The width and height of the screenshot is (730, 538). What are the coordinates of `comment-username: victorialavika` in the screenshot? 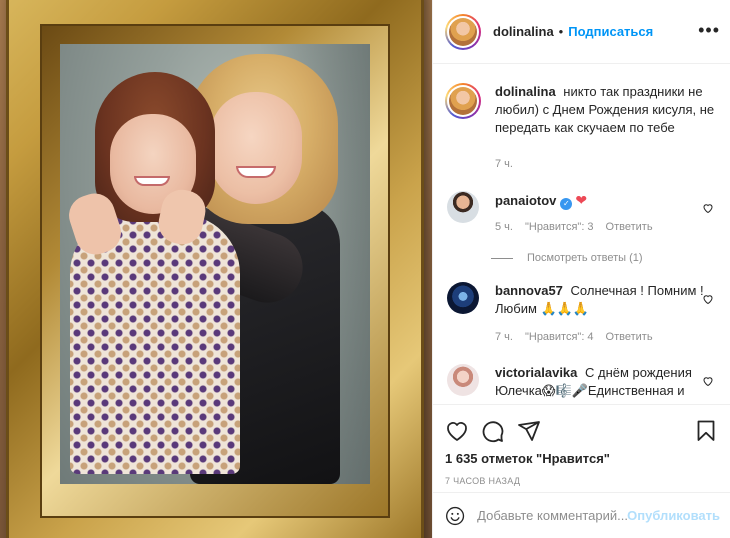 It's located at (536, 372).